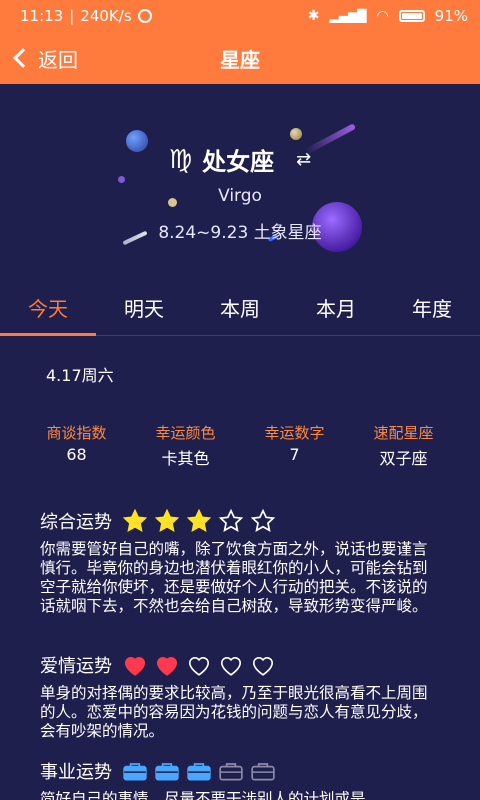  I want to click on tab-year: 年度, so click(432, 309).